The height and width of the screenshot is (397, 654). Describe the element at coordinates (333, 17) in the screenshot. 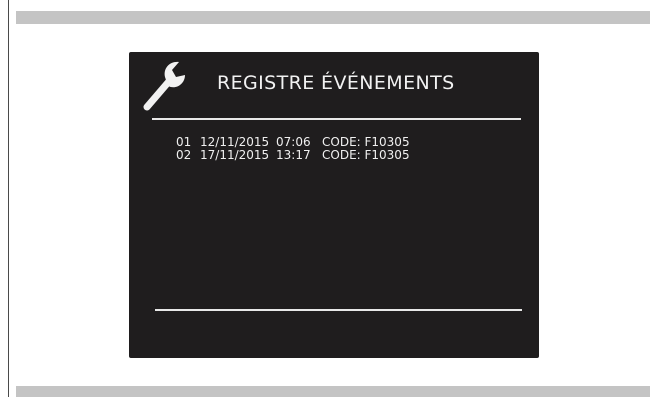

I see `top-band` at that location.